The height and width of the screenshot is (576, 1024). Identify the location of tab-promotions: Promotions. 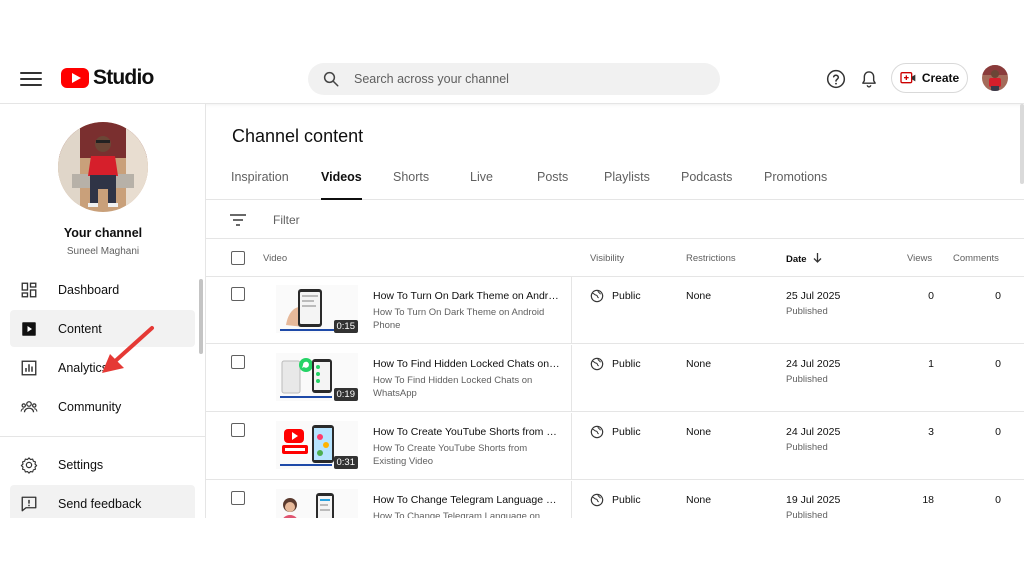
(795, 185).